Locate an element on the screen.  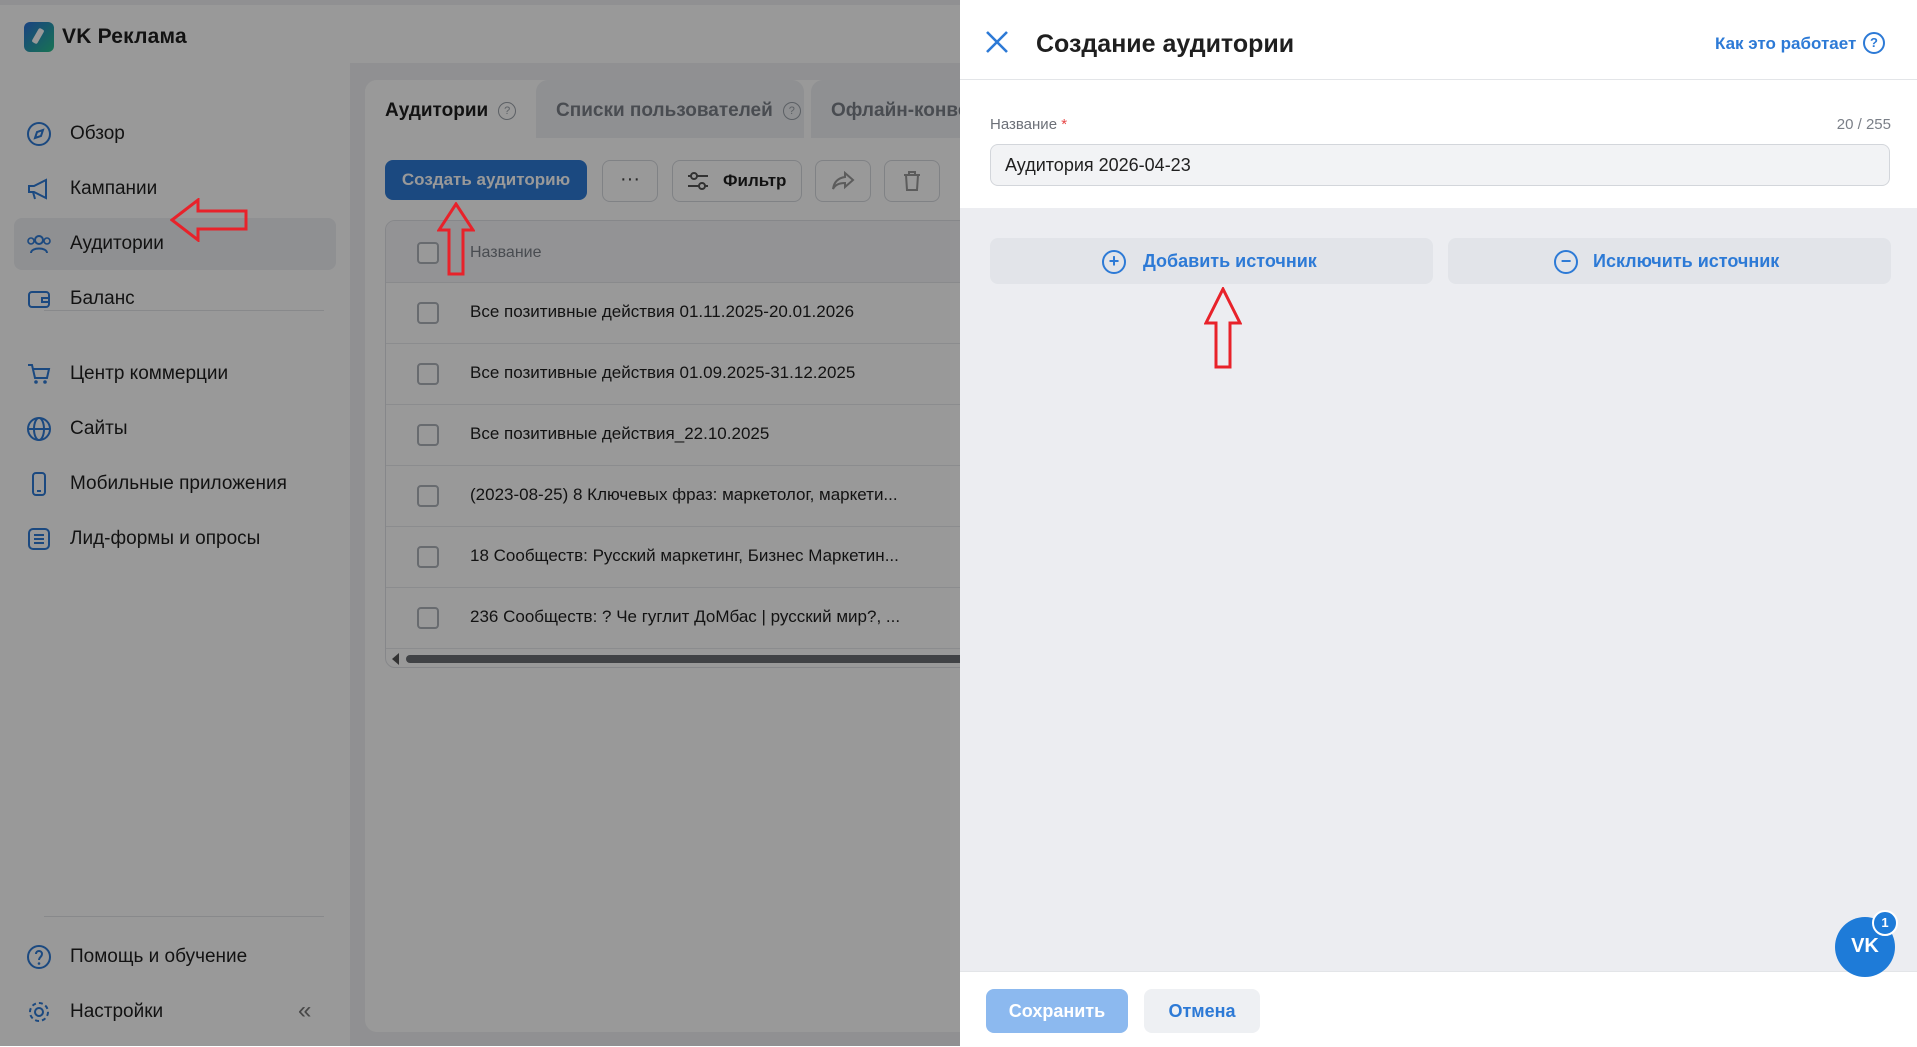
exclude-source-button: − Исключить источник is located at coordinates (1669, 261).